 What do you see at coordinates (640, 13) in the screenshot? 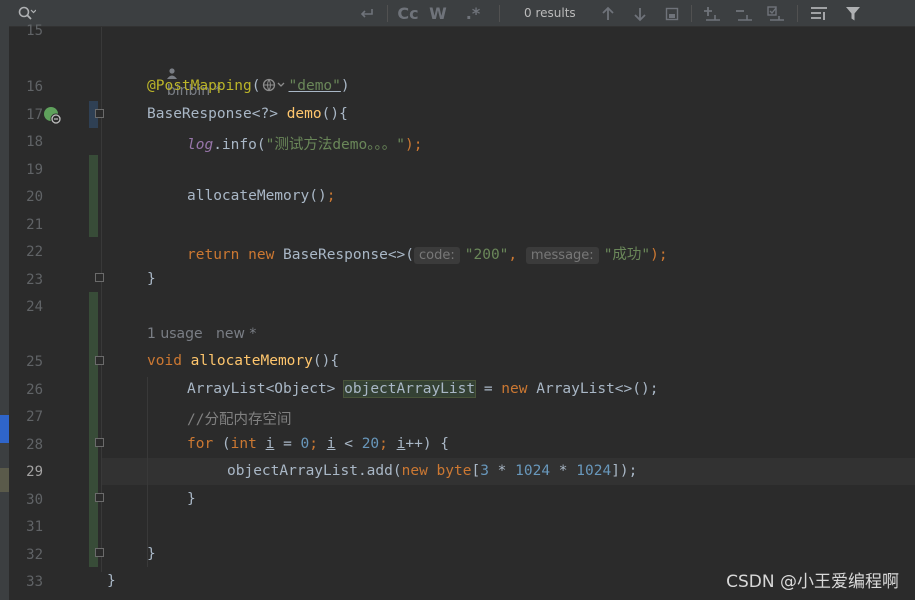
I see `next-occurrence-icon` at bounding box center [640, 13].